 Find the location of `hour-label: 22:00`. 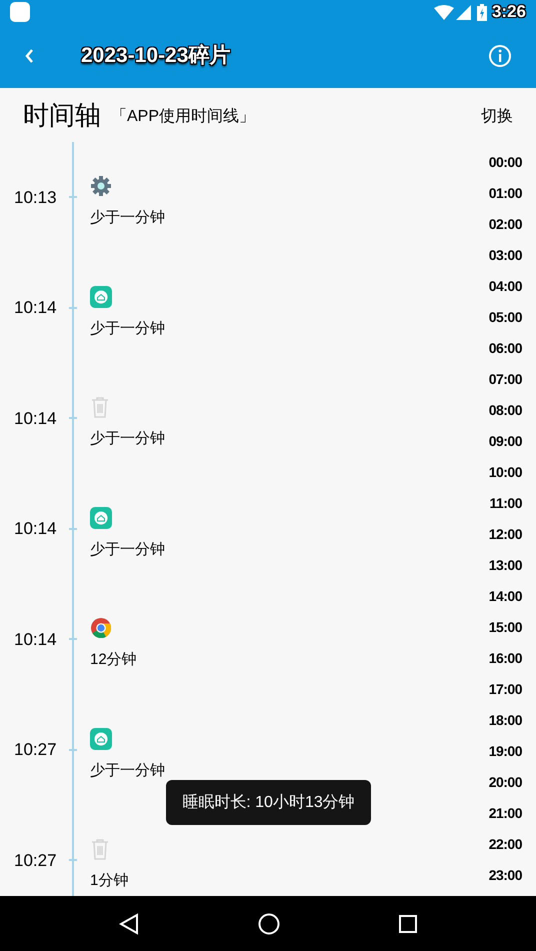

hour-label: 22:00 is located at coordinates (505, 844).